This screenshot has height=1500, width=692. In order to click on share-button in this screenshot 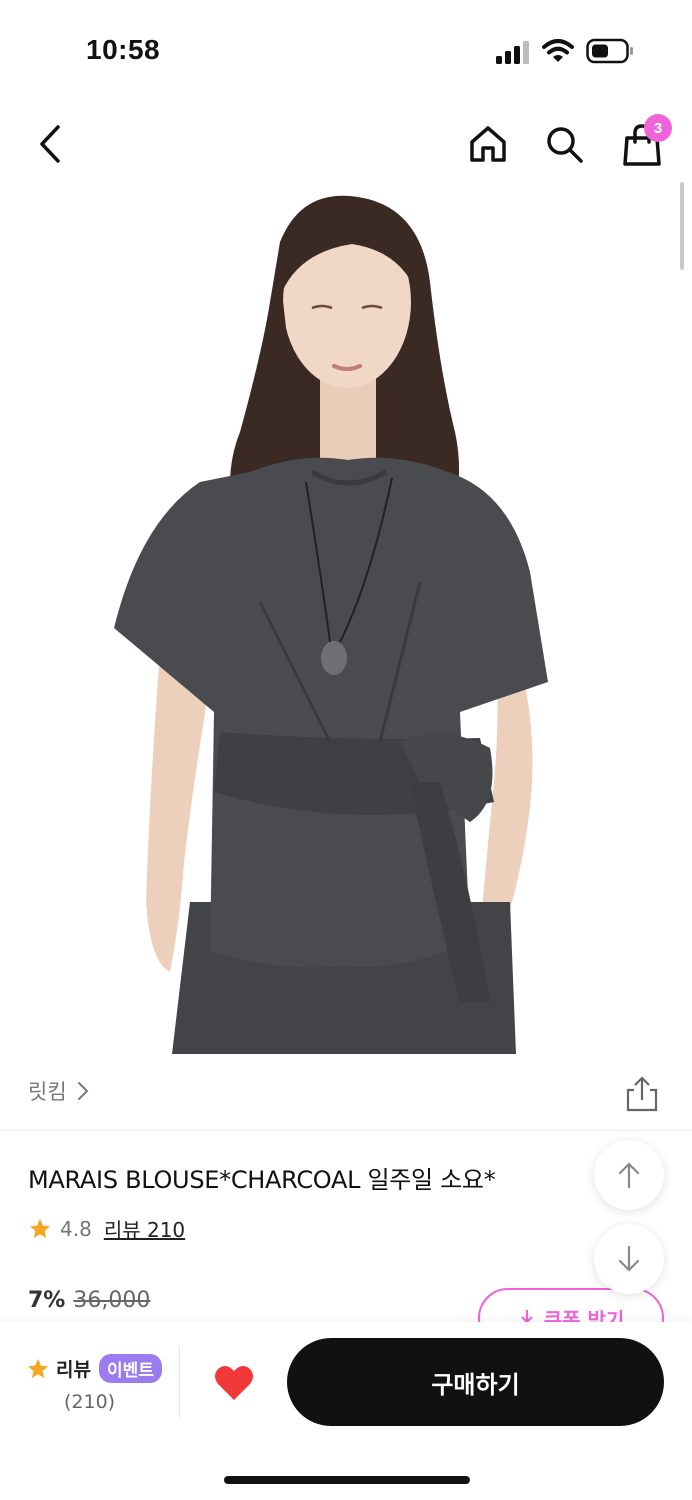, I will do `click(642, 1094)`.